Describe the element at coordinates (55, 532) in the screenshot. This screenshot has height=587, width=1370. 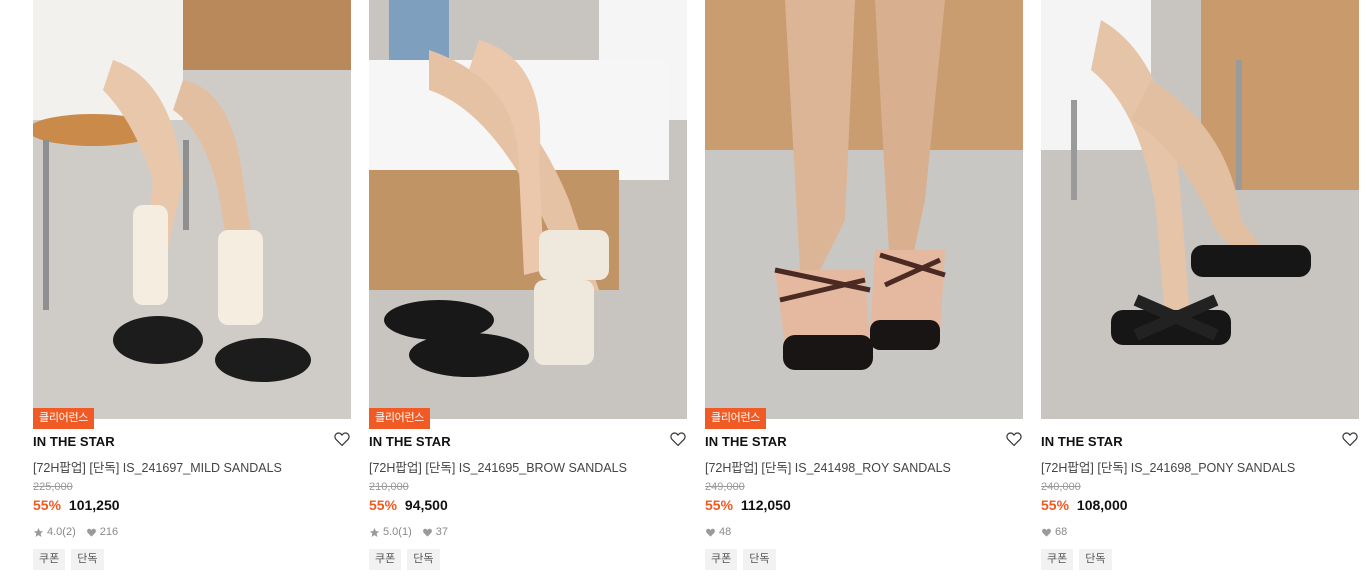
I see `rating-value: 4.0` at that location.